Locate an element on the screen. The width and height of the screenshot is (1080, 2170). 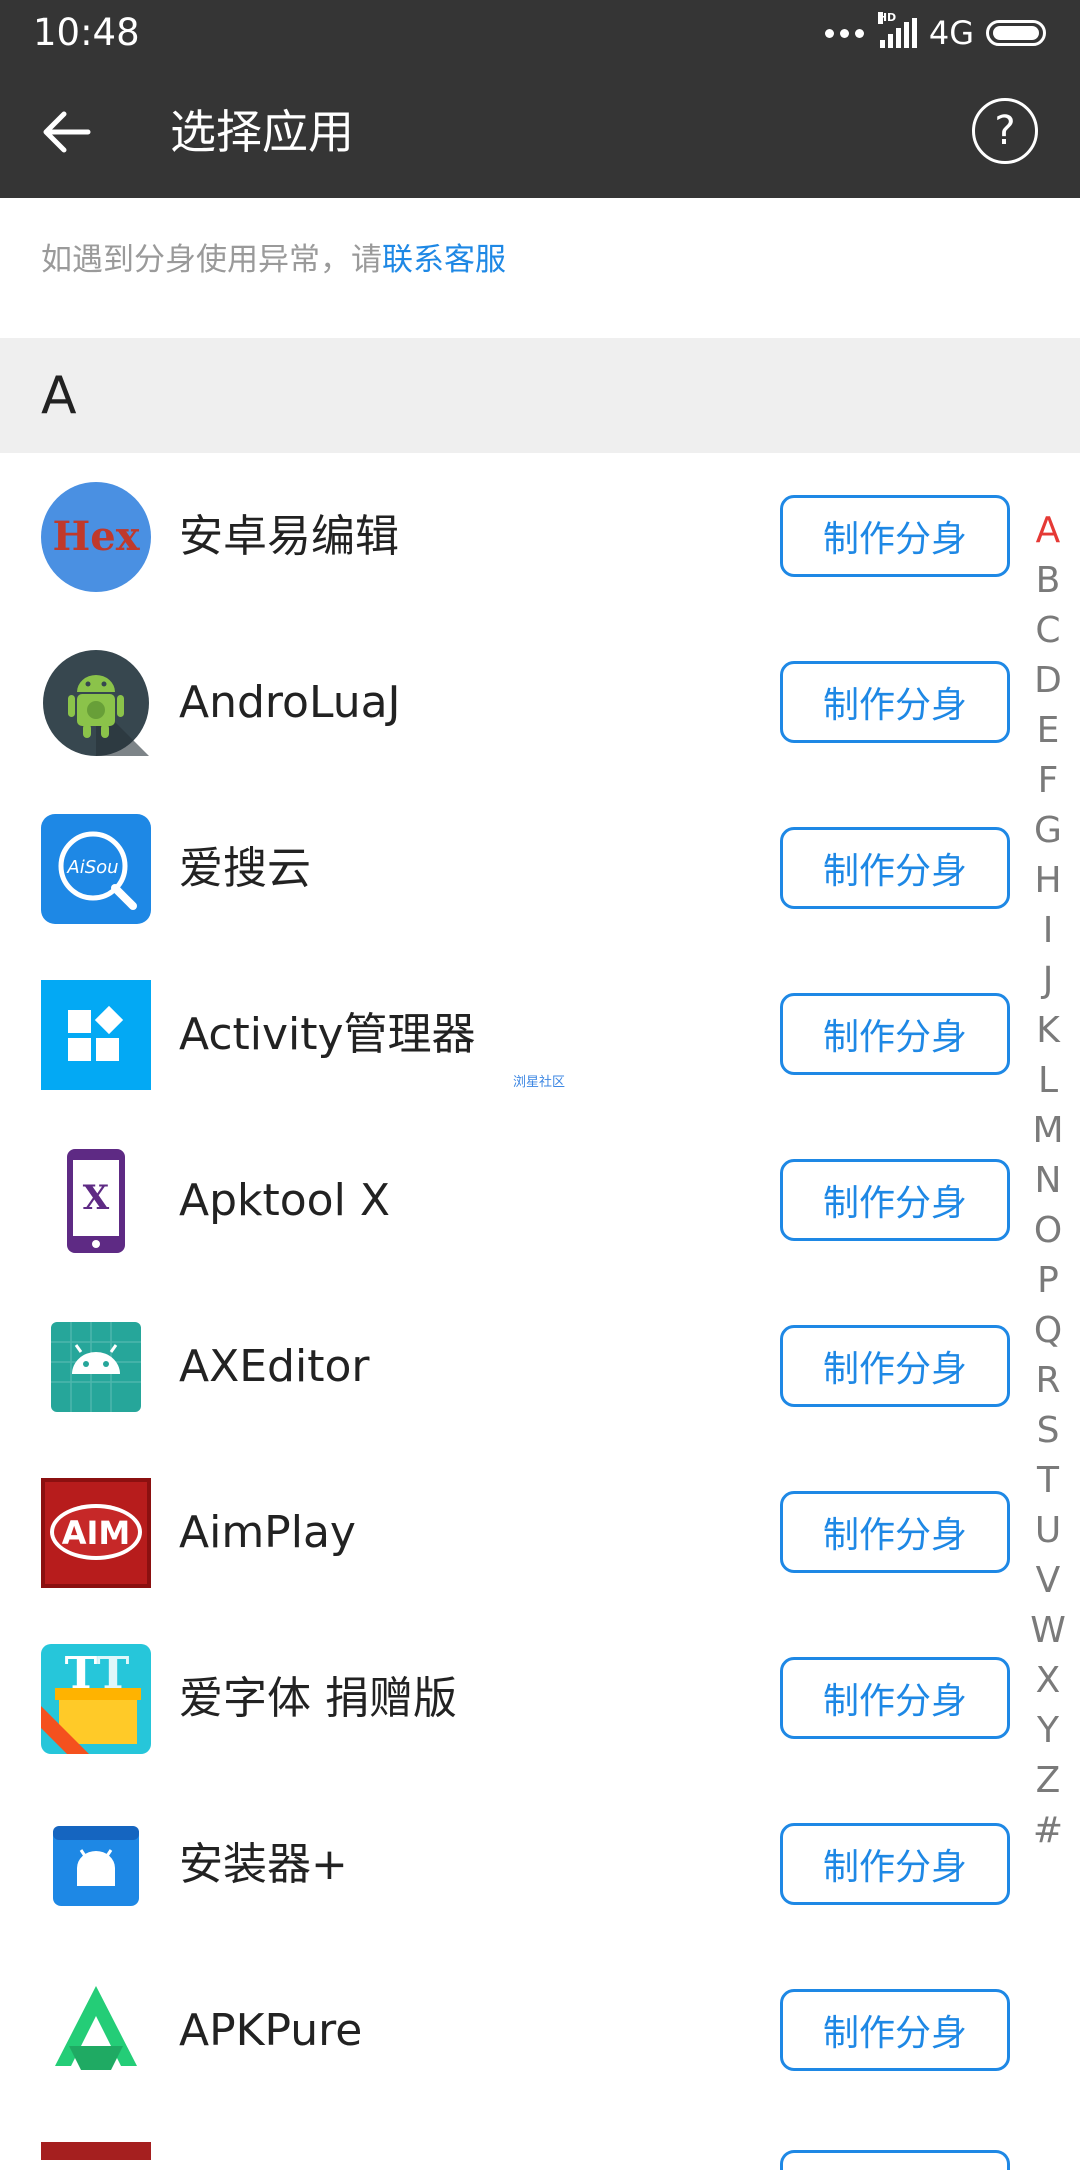
page-title: 选择应用 is located at coordinates (262, 132).